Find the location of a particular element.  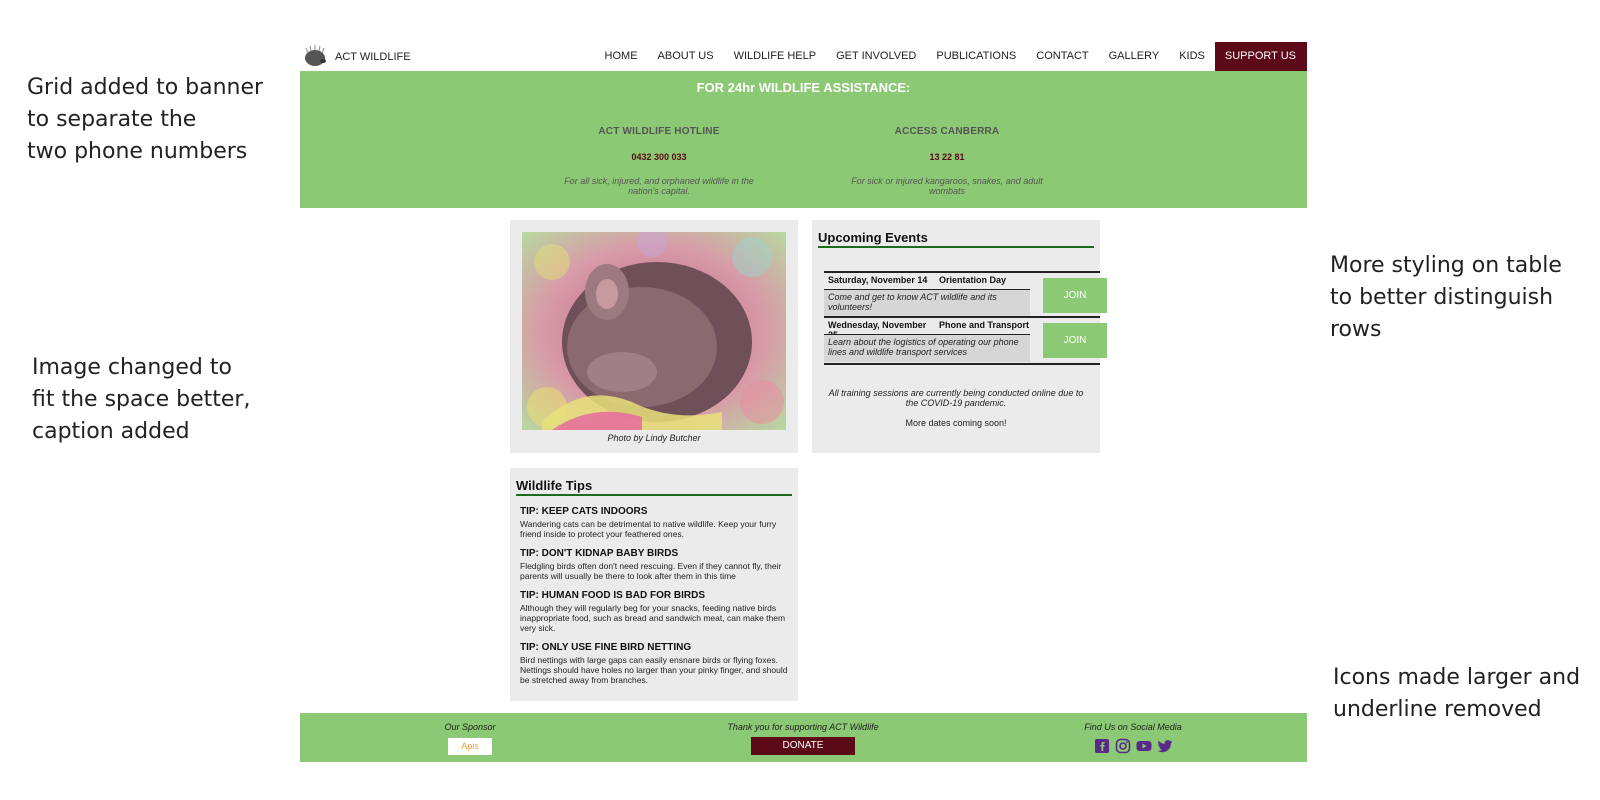

events-title: Upcoming Events is located at coordinates (873, 237).